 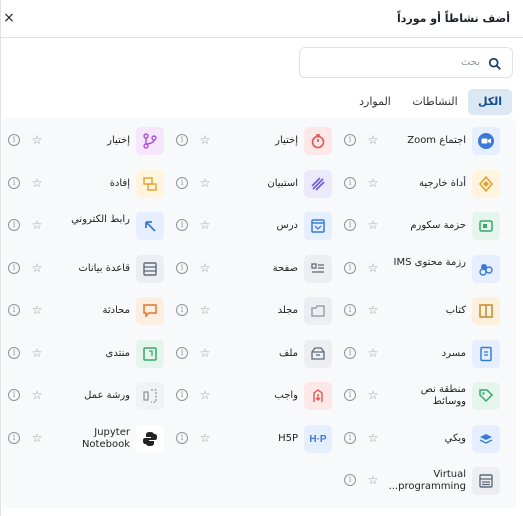 What do you see at coordinates (375, 102) in the screenshot?
I see `tab-resources: الموارد` at bounding box center [375, 102].